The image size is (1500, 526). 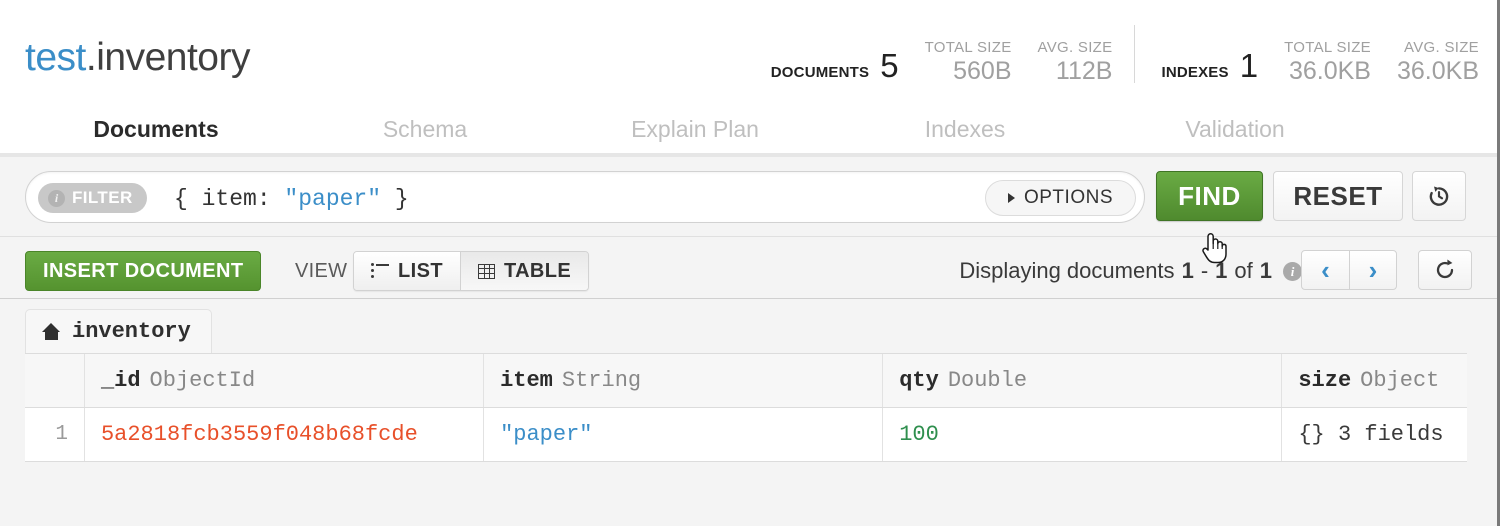 I want to click on options-label: OPTIONS, so click(x=1068, y=197).